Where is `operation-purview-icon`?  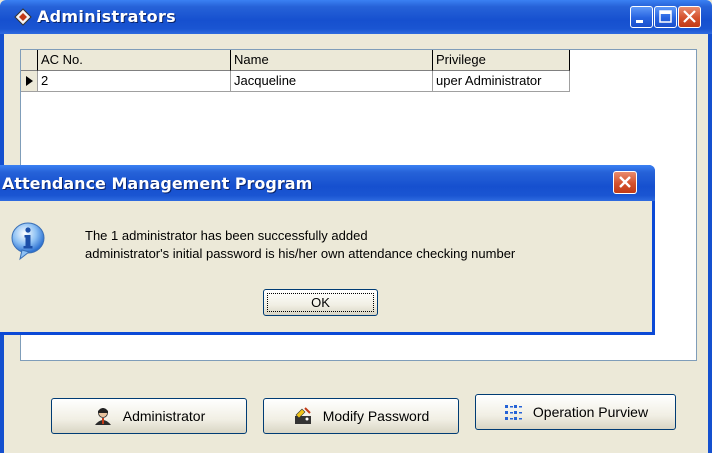 operation-purview-icon is located at coordinates (513, 412).